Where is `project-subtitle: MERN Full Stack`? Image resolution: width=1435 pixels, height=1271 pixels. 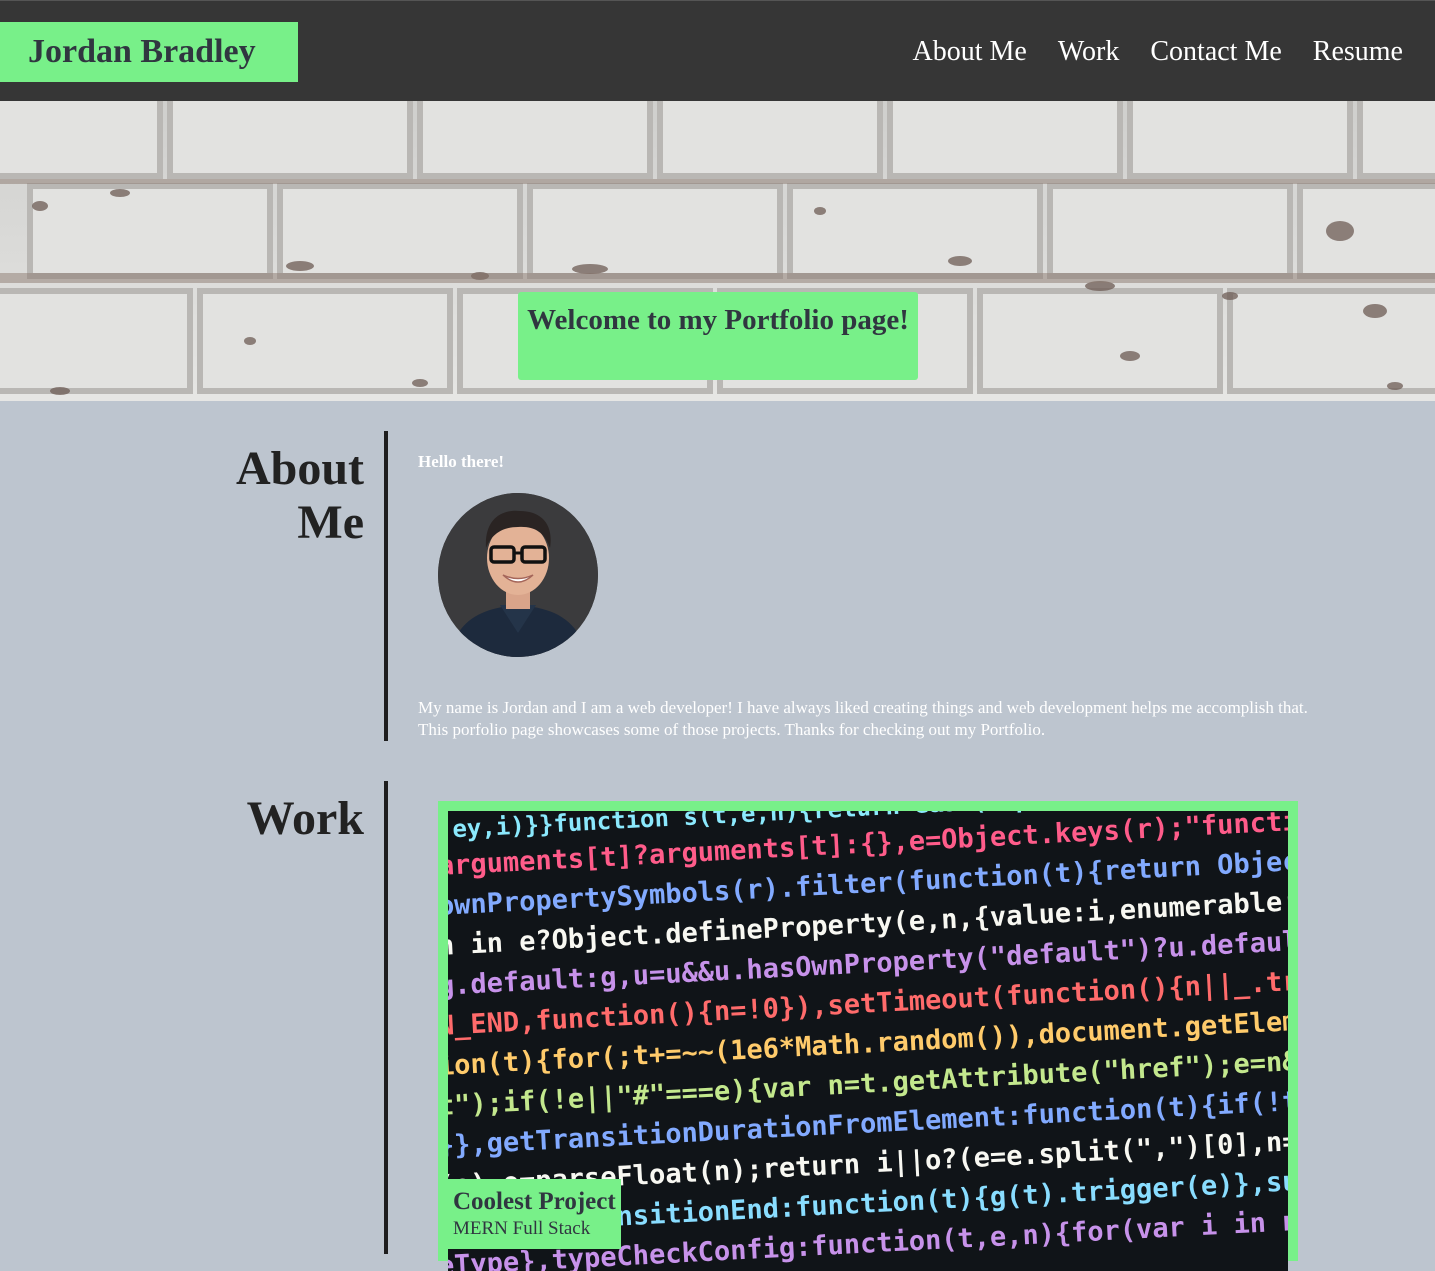 project-subtitle: MERN Full Stack is located at coordinates (522, 1228).